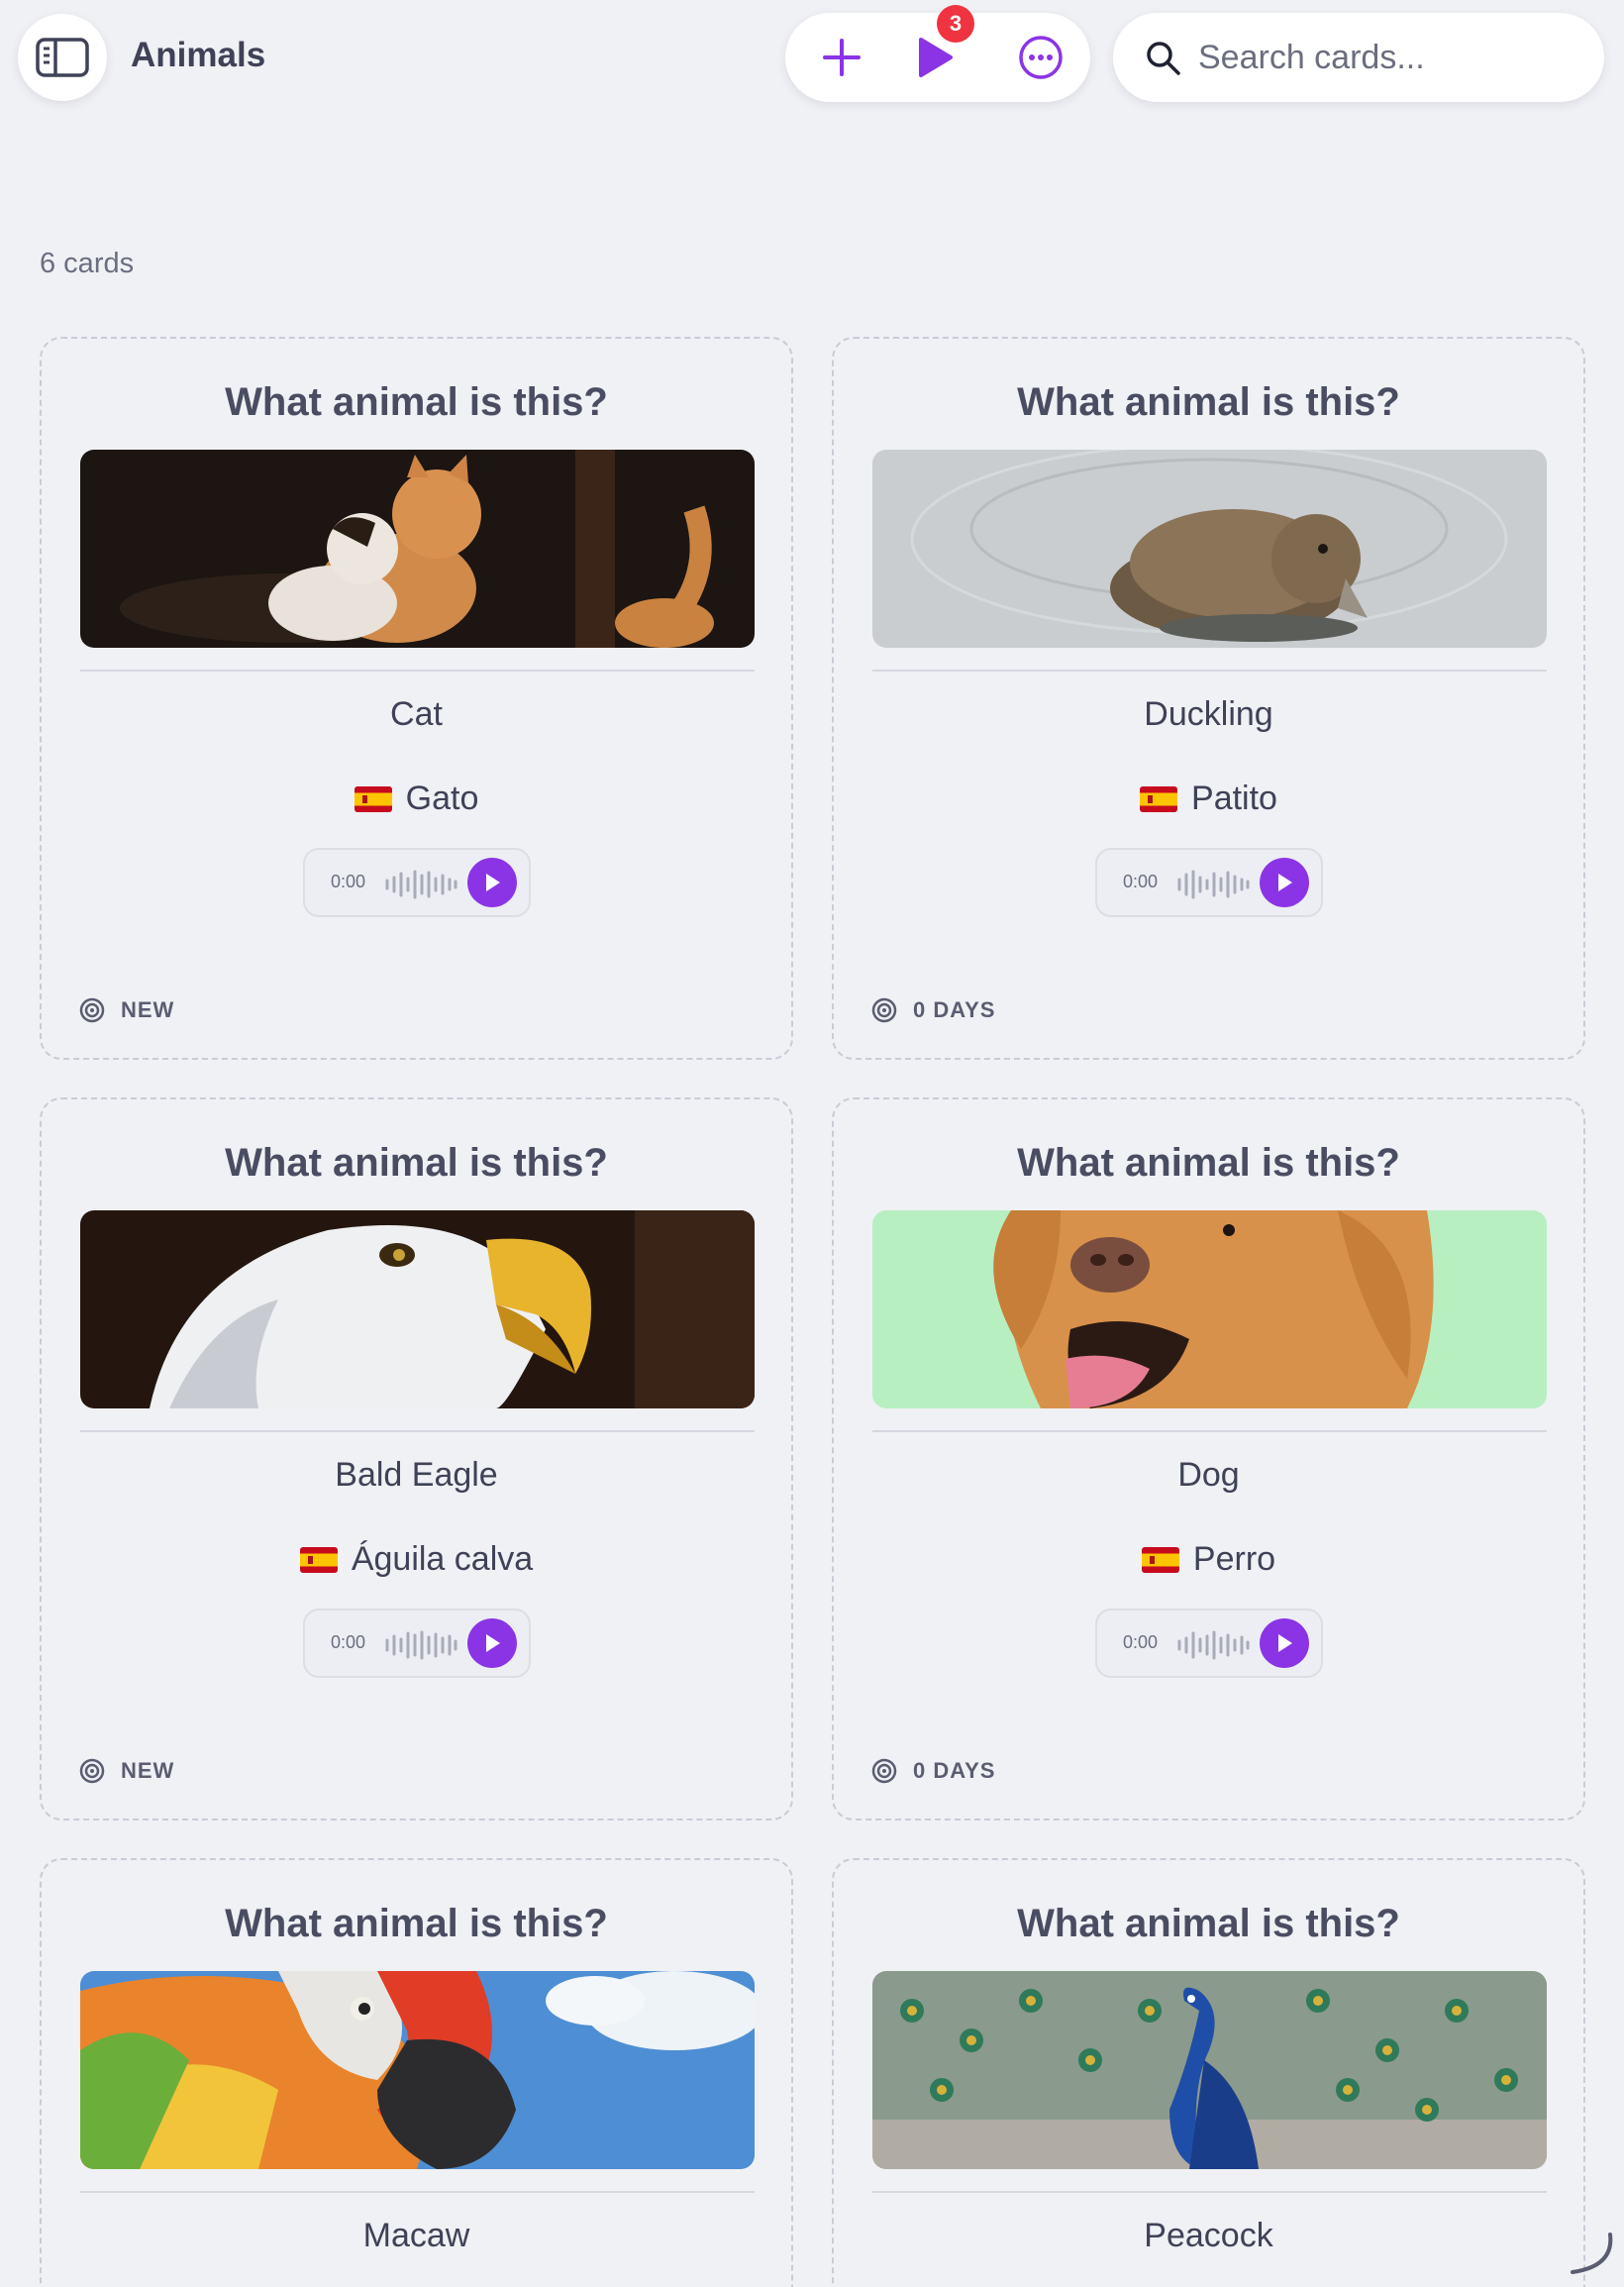 This screenshot has width=1624, height=2287. I want to click on flashcard: What animal is this? Cat Gato 0:00 NEW, so click(416, 698).